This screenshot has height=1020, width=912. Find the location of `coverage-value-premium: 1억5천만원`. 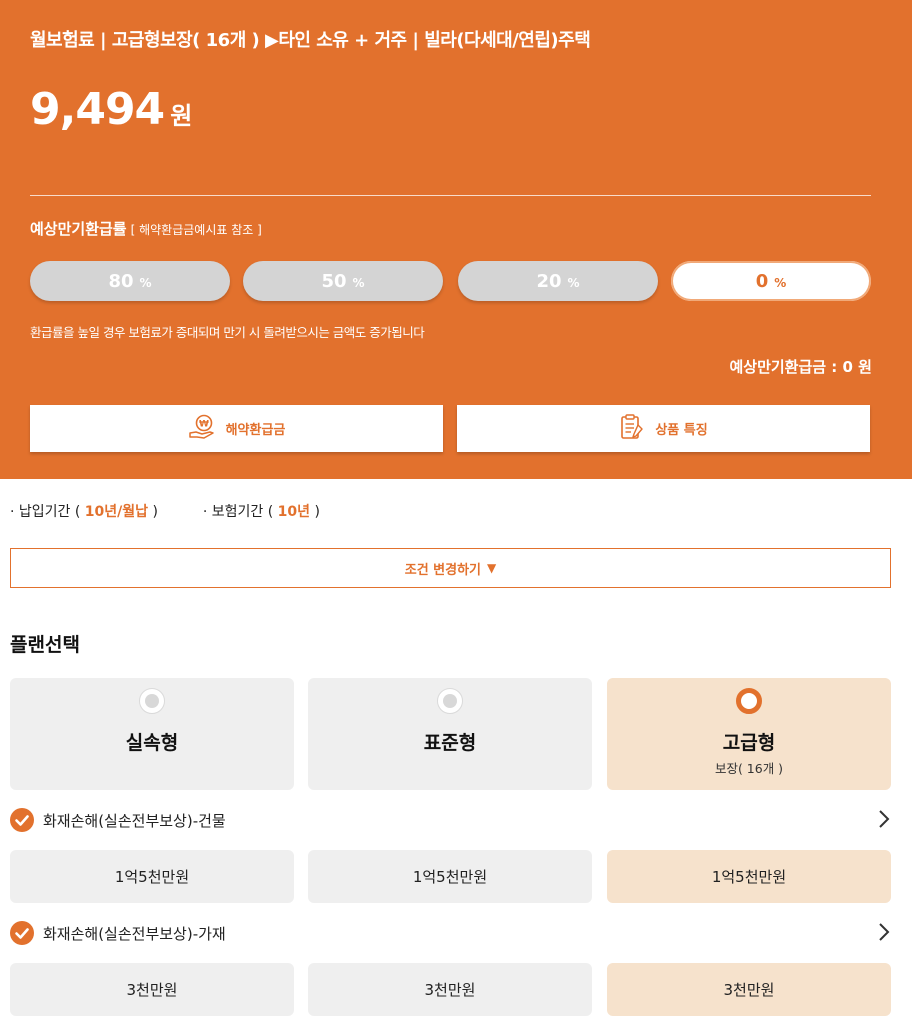

coverage-value-premium: 1억5천만원 is located at coordinates (749, 876).